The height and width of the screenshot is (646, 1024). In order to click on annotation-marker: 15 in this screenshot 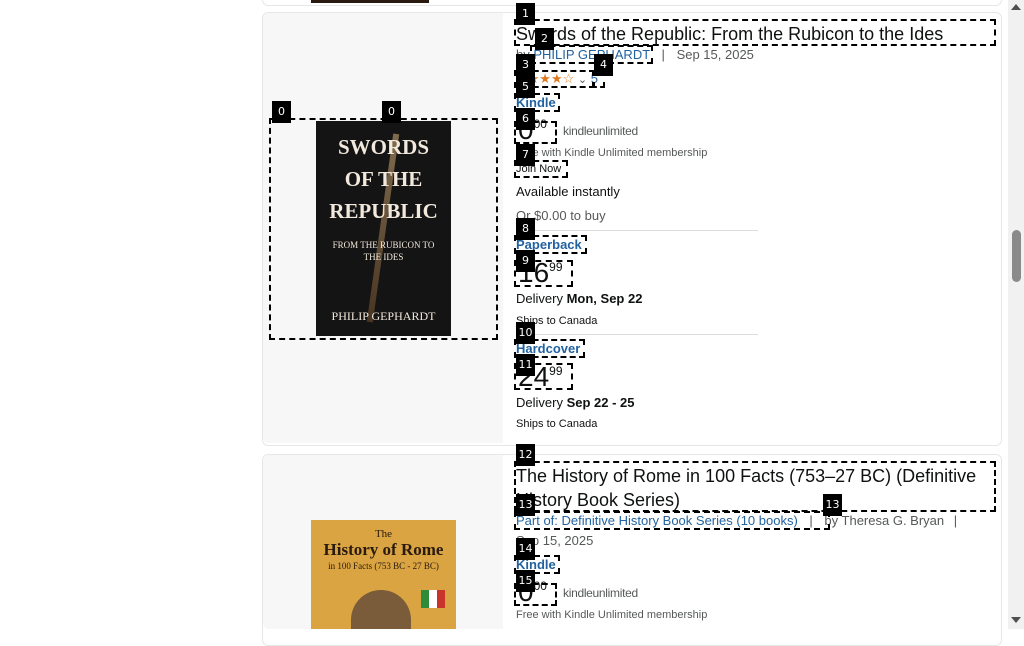, I will do `click(525, 581)`.